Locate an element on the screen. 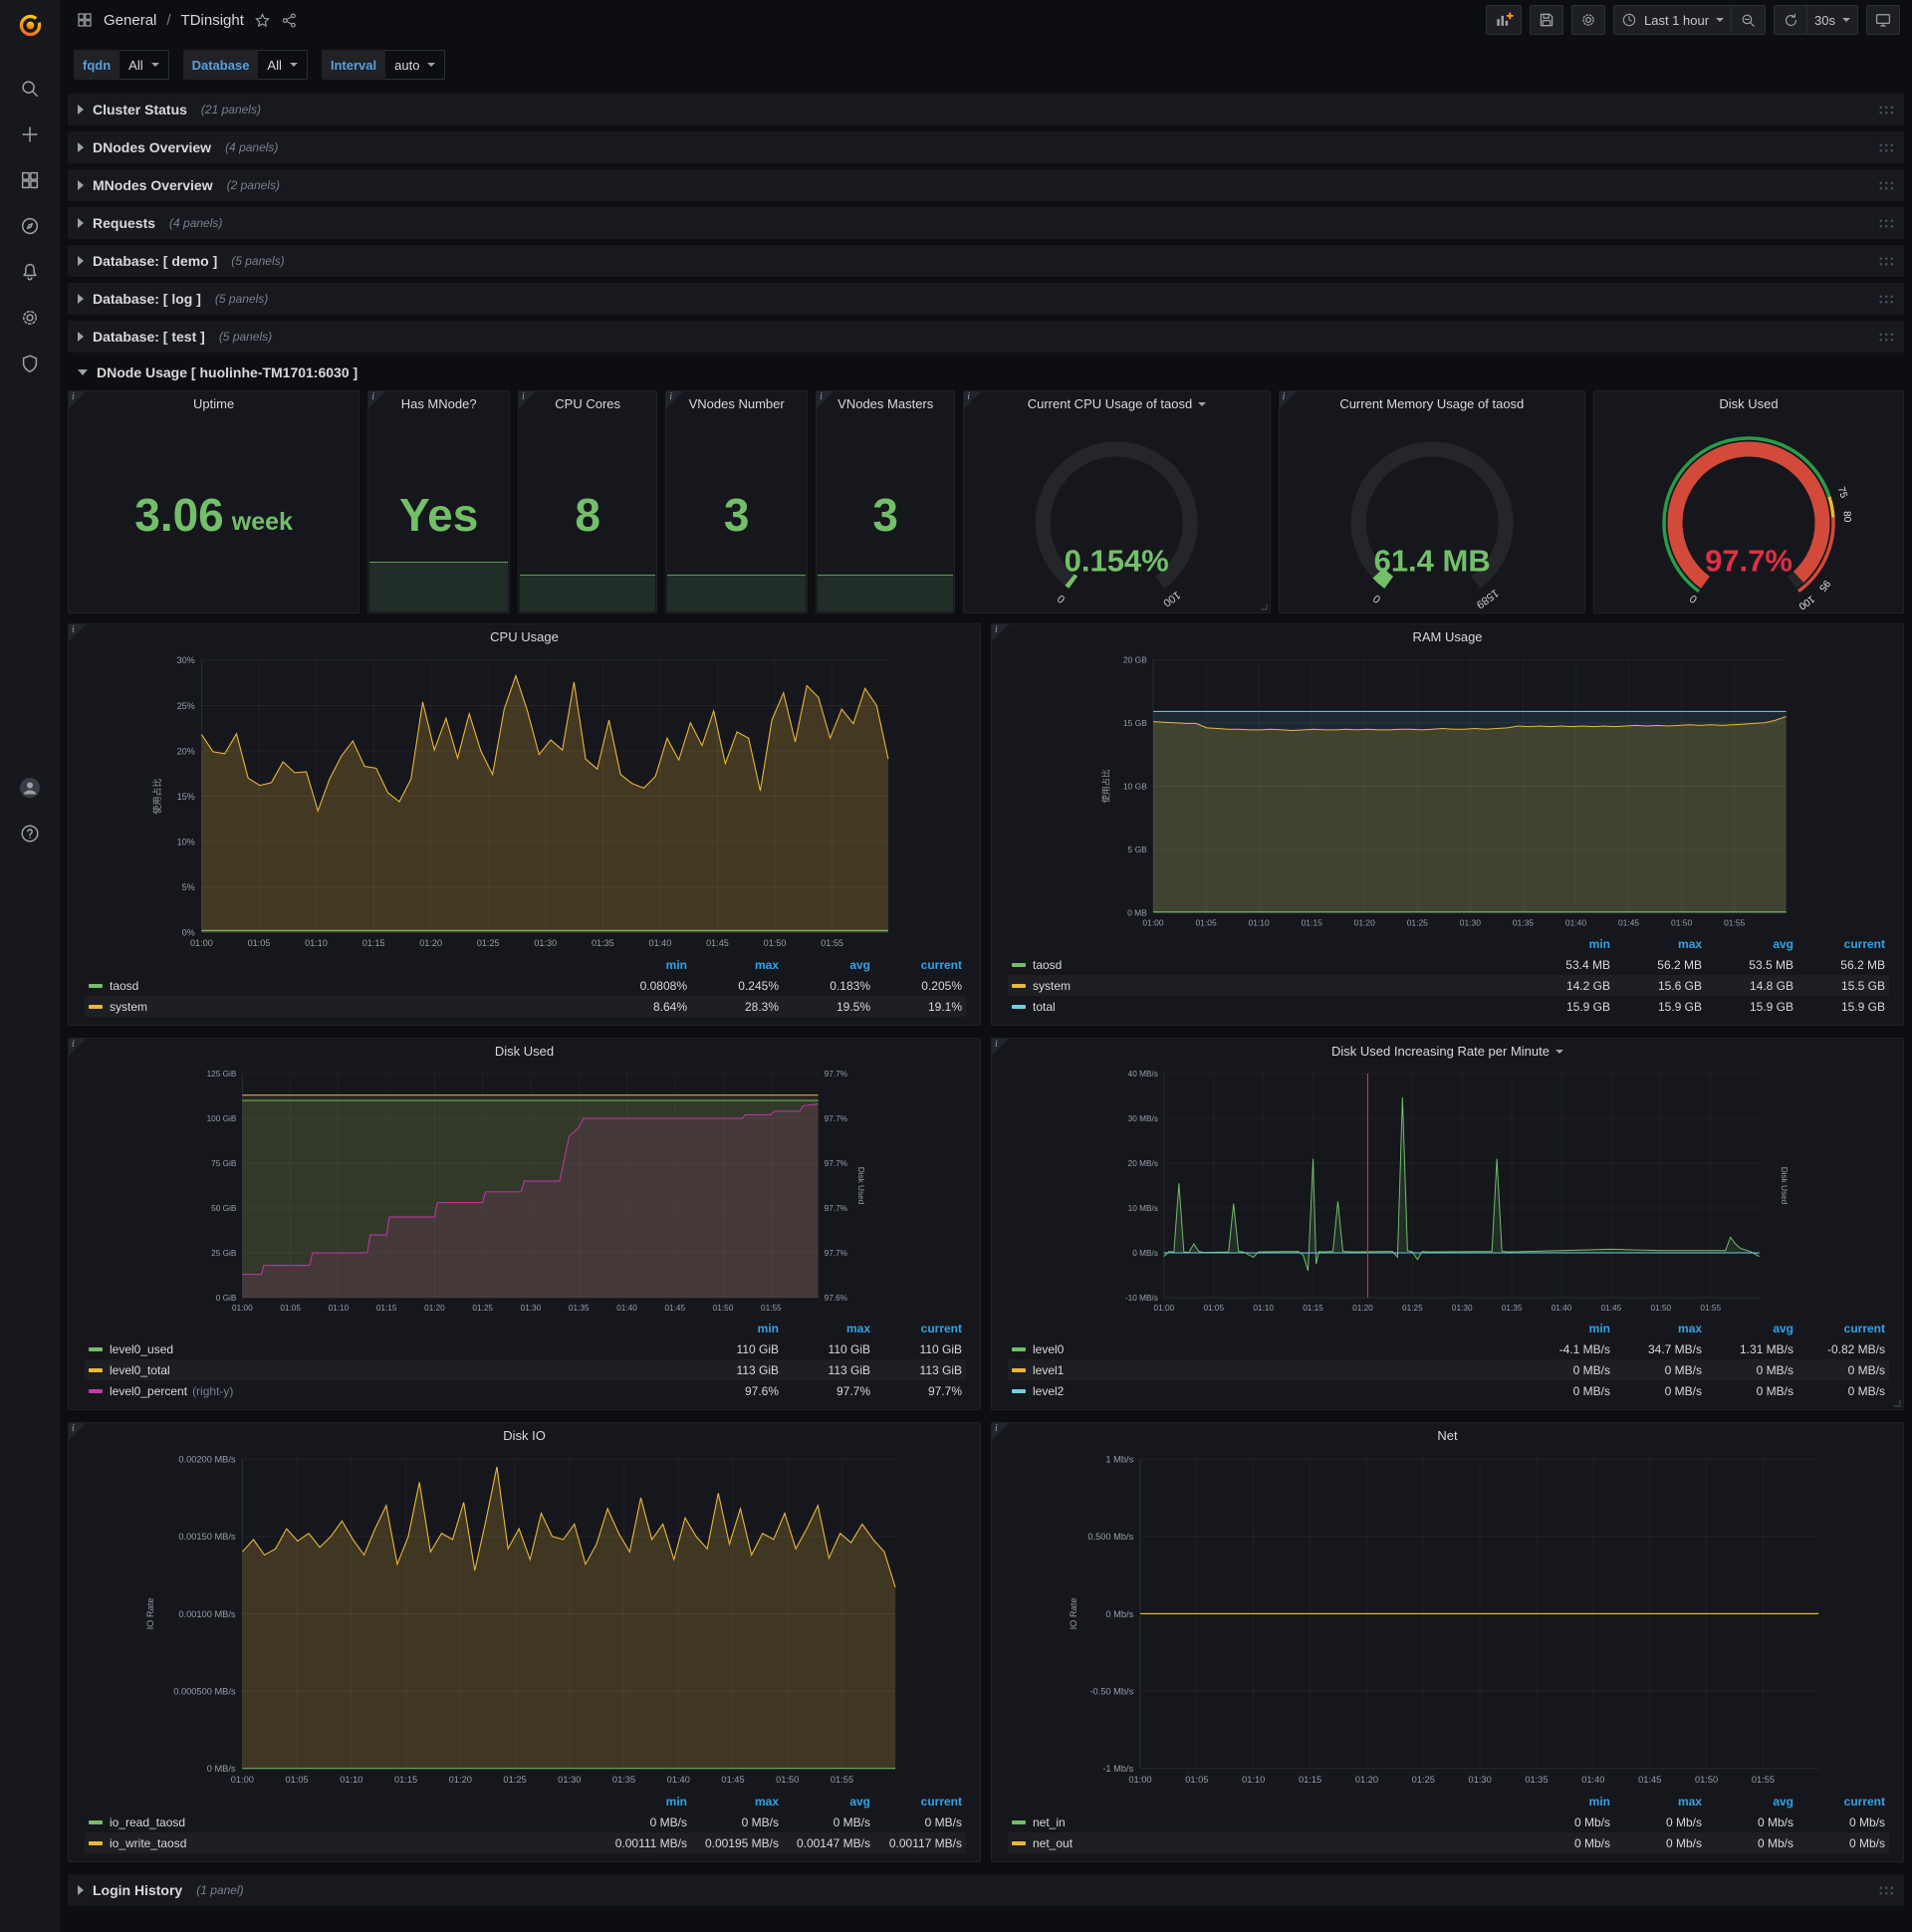  panel-title: Current Memory Usage of taosd is located at coordinates (1432, 404).